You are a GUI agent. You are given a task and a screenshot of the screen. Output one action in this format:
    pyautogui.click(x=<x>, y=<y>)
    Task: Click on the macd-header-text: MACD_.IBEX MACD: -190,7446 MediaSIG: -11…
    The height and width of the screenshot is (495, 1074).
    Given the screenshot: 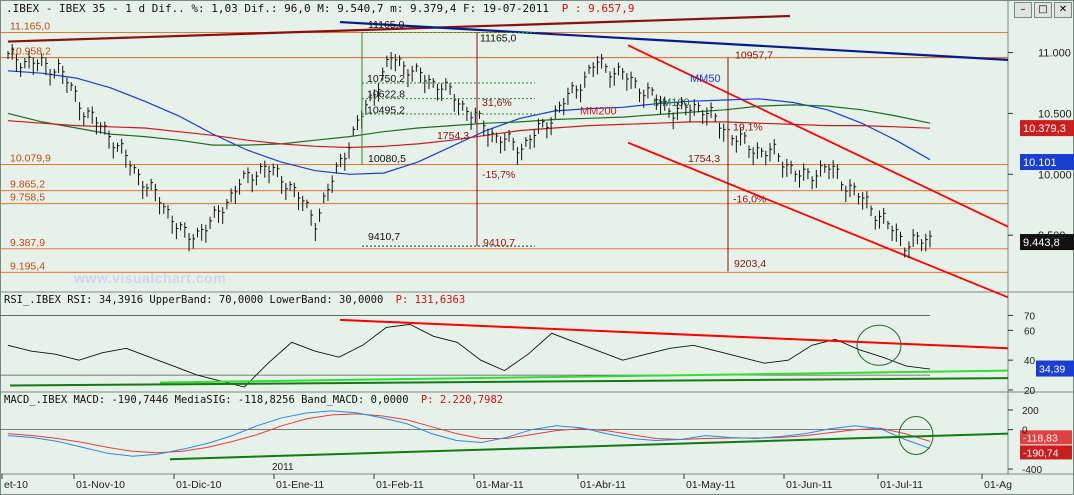 What is the action you would take?
    pyautogui.click(x=206, y=400)
    